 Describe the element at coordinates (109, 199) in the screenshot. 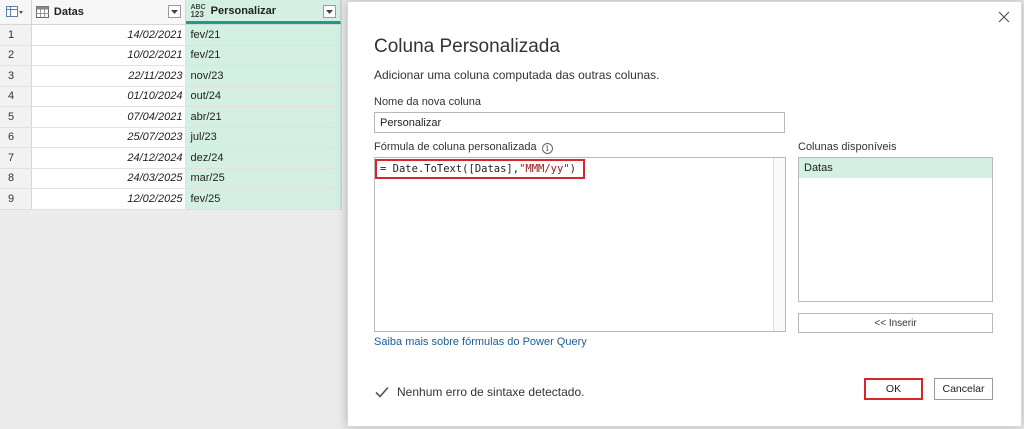

I see `cell-datas: 12/02/2025` at that location.